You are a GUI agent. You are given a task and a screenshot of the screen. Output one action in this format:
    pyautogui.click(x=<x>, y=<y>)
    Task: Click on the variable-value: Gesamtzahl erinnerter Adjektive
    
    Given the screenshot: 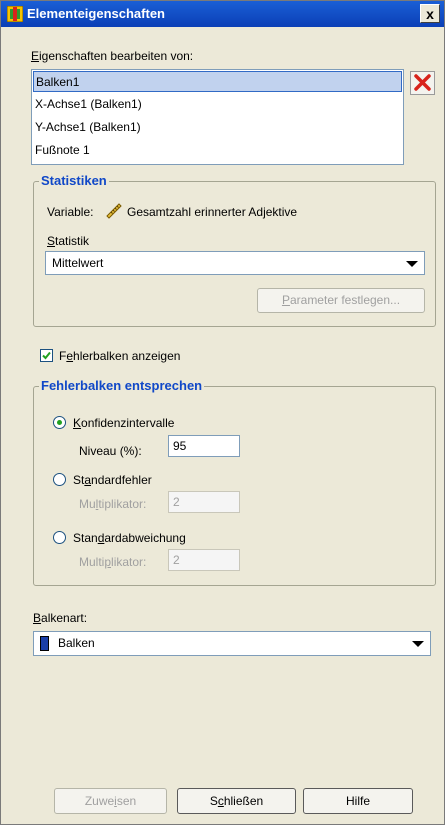 What is the action you would take?
    pyautogui.click(x=212, y=212)
    